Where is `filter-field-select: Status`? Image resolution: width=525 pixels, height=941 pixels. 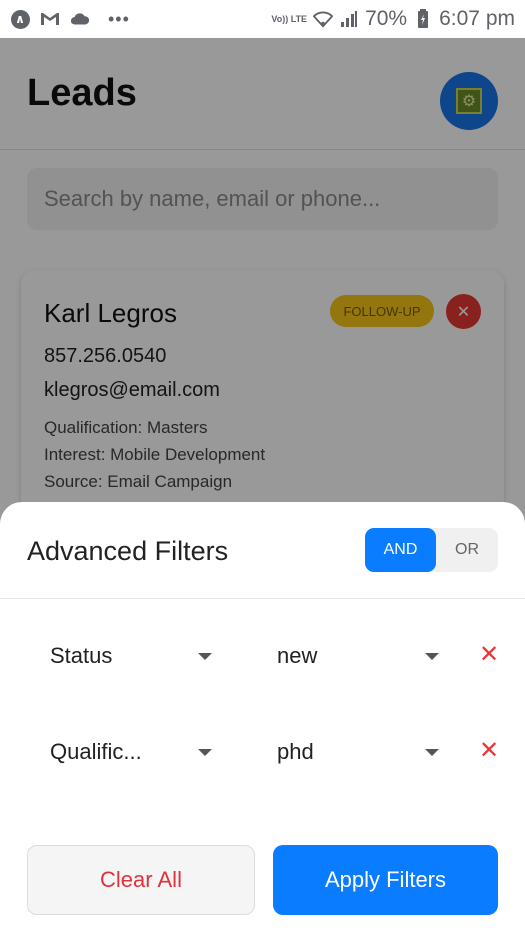 filter-field-select: Status is located at coordinates (135, 656).